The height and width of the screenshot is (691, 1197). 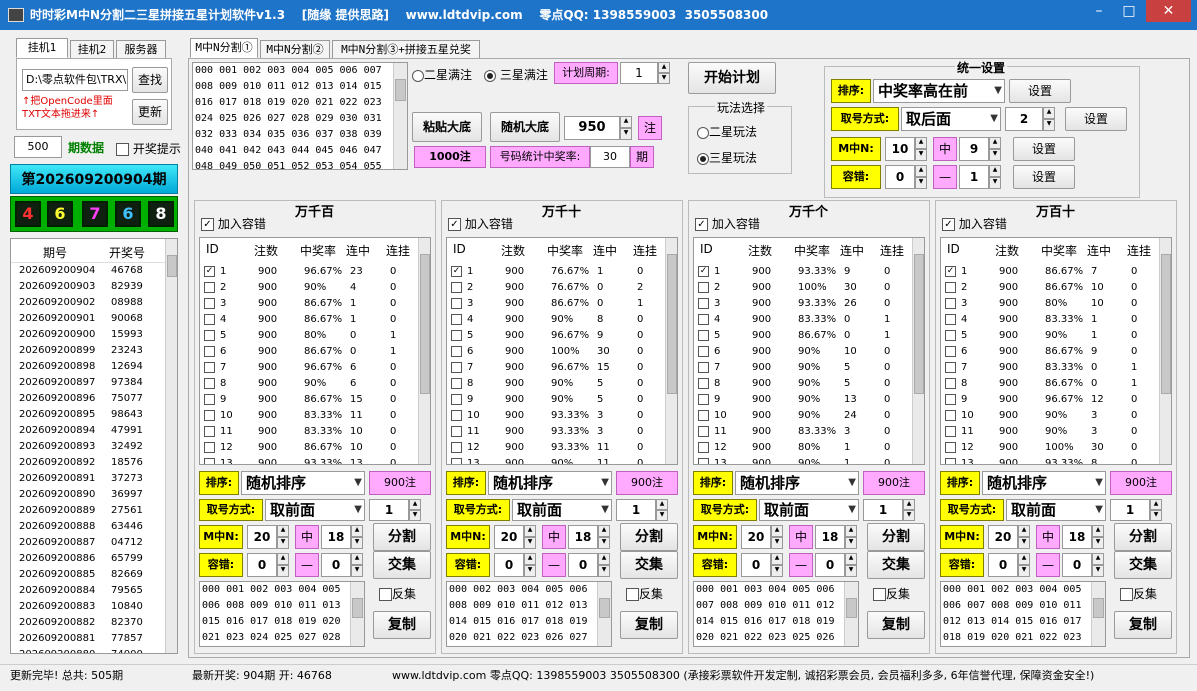 What do you see at coordinates (406, 50) in the screenshot?
I see `tab-split-3: M中N分割③+拼接五星兑奖` at bounding box center [406, 50].